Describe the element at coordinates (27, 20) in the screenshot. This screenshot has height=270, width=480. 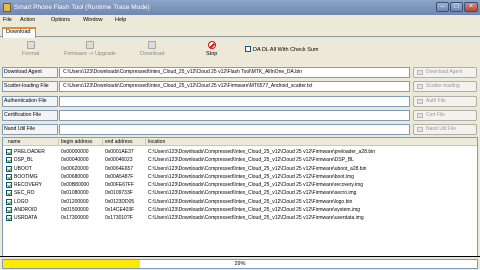
I see `menu-action: Action` at that location.